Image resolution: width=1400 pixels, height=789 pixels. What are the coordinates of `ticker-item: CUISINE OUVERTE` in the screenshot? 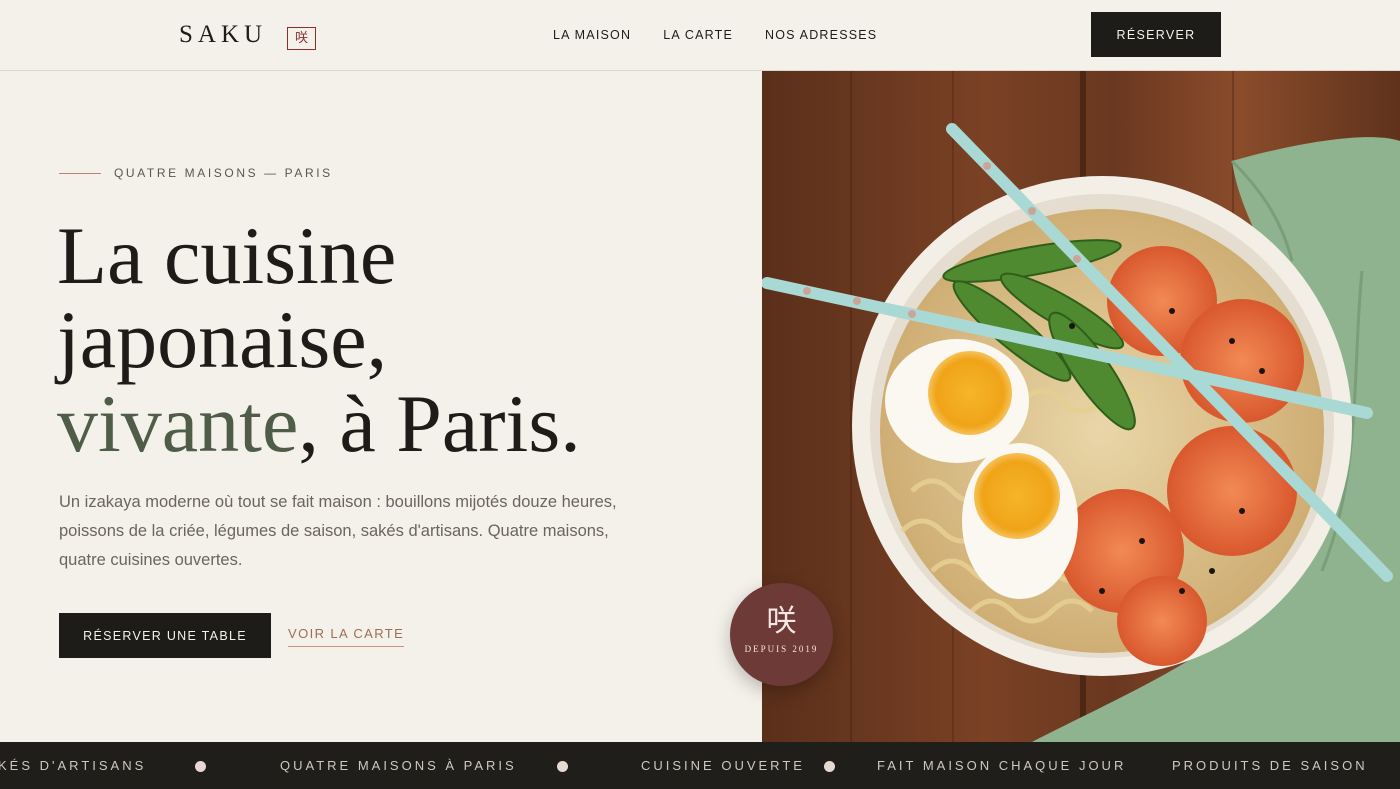 It's located at (723, 765).